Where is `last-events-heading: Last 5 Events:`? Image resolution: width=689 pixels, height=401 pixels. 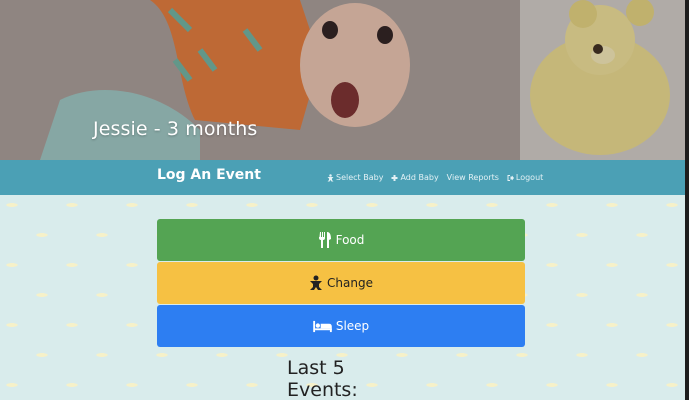
last-events-heading: Last 5 Events: is located at coordinates (322, 379).